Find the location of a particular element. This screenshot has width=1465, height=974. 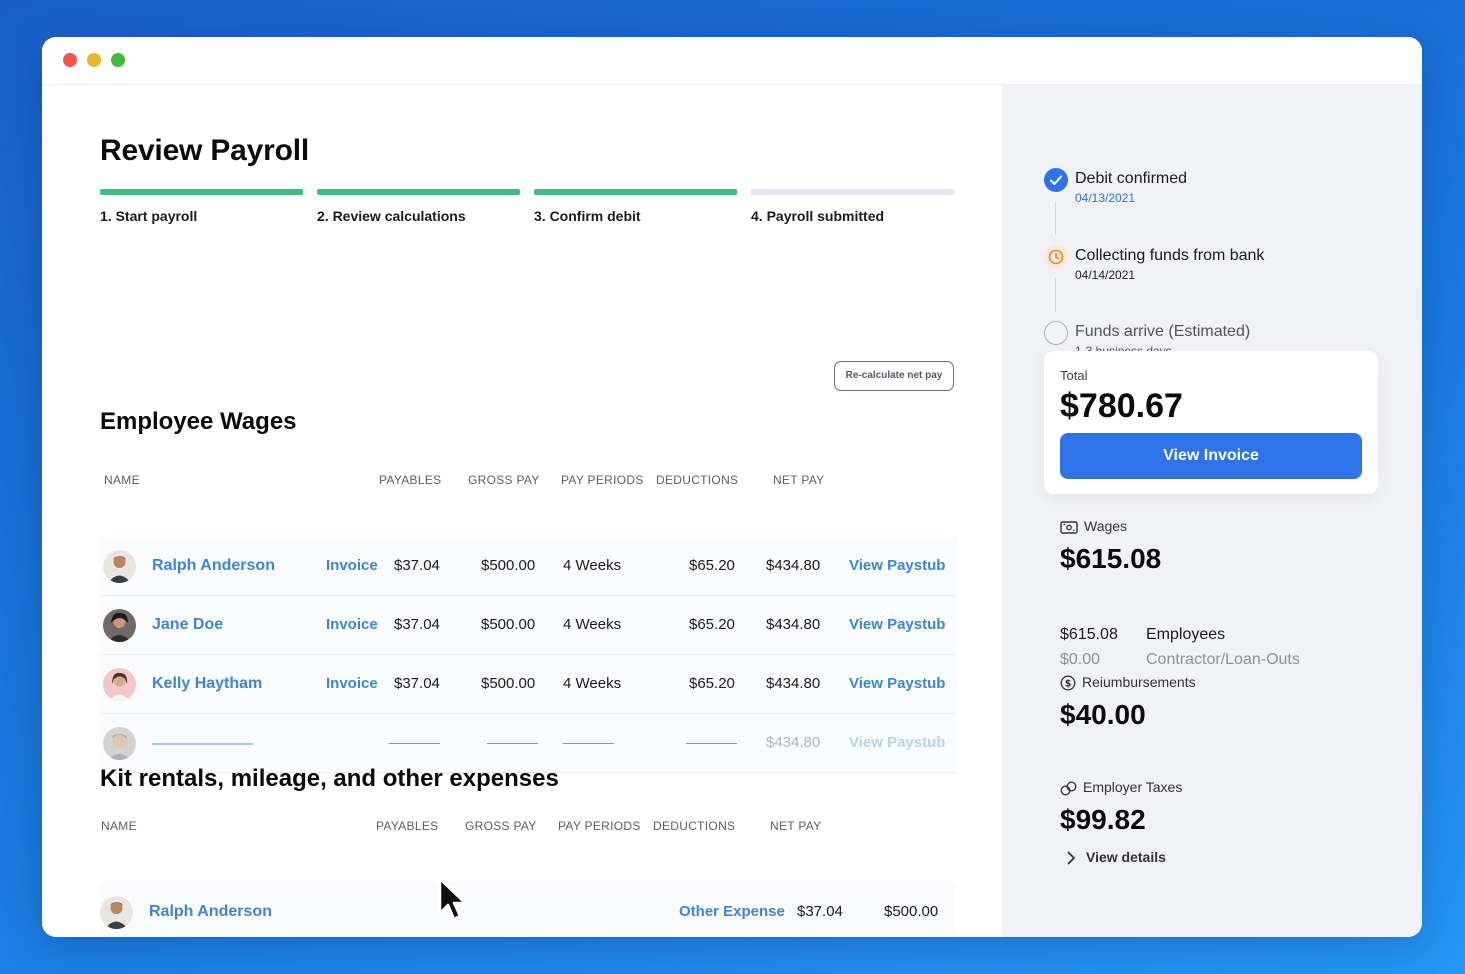

check-icon is located at coordinates (1056, 180).